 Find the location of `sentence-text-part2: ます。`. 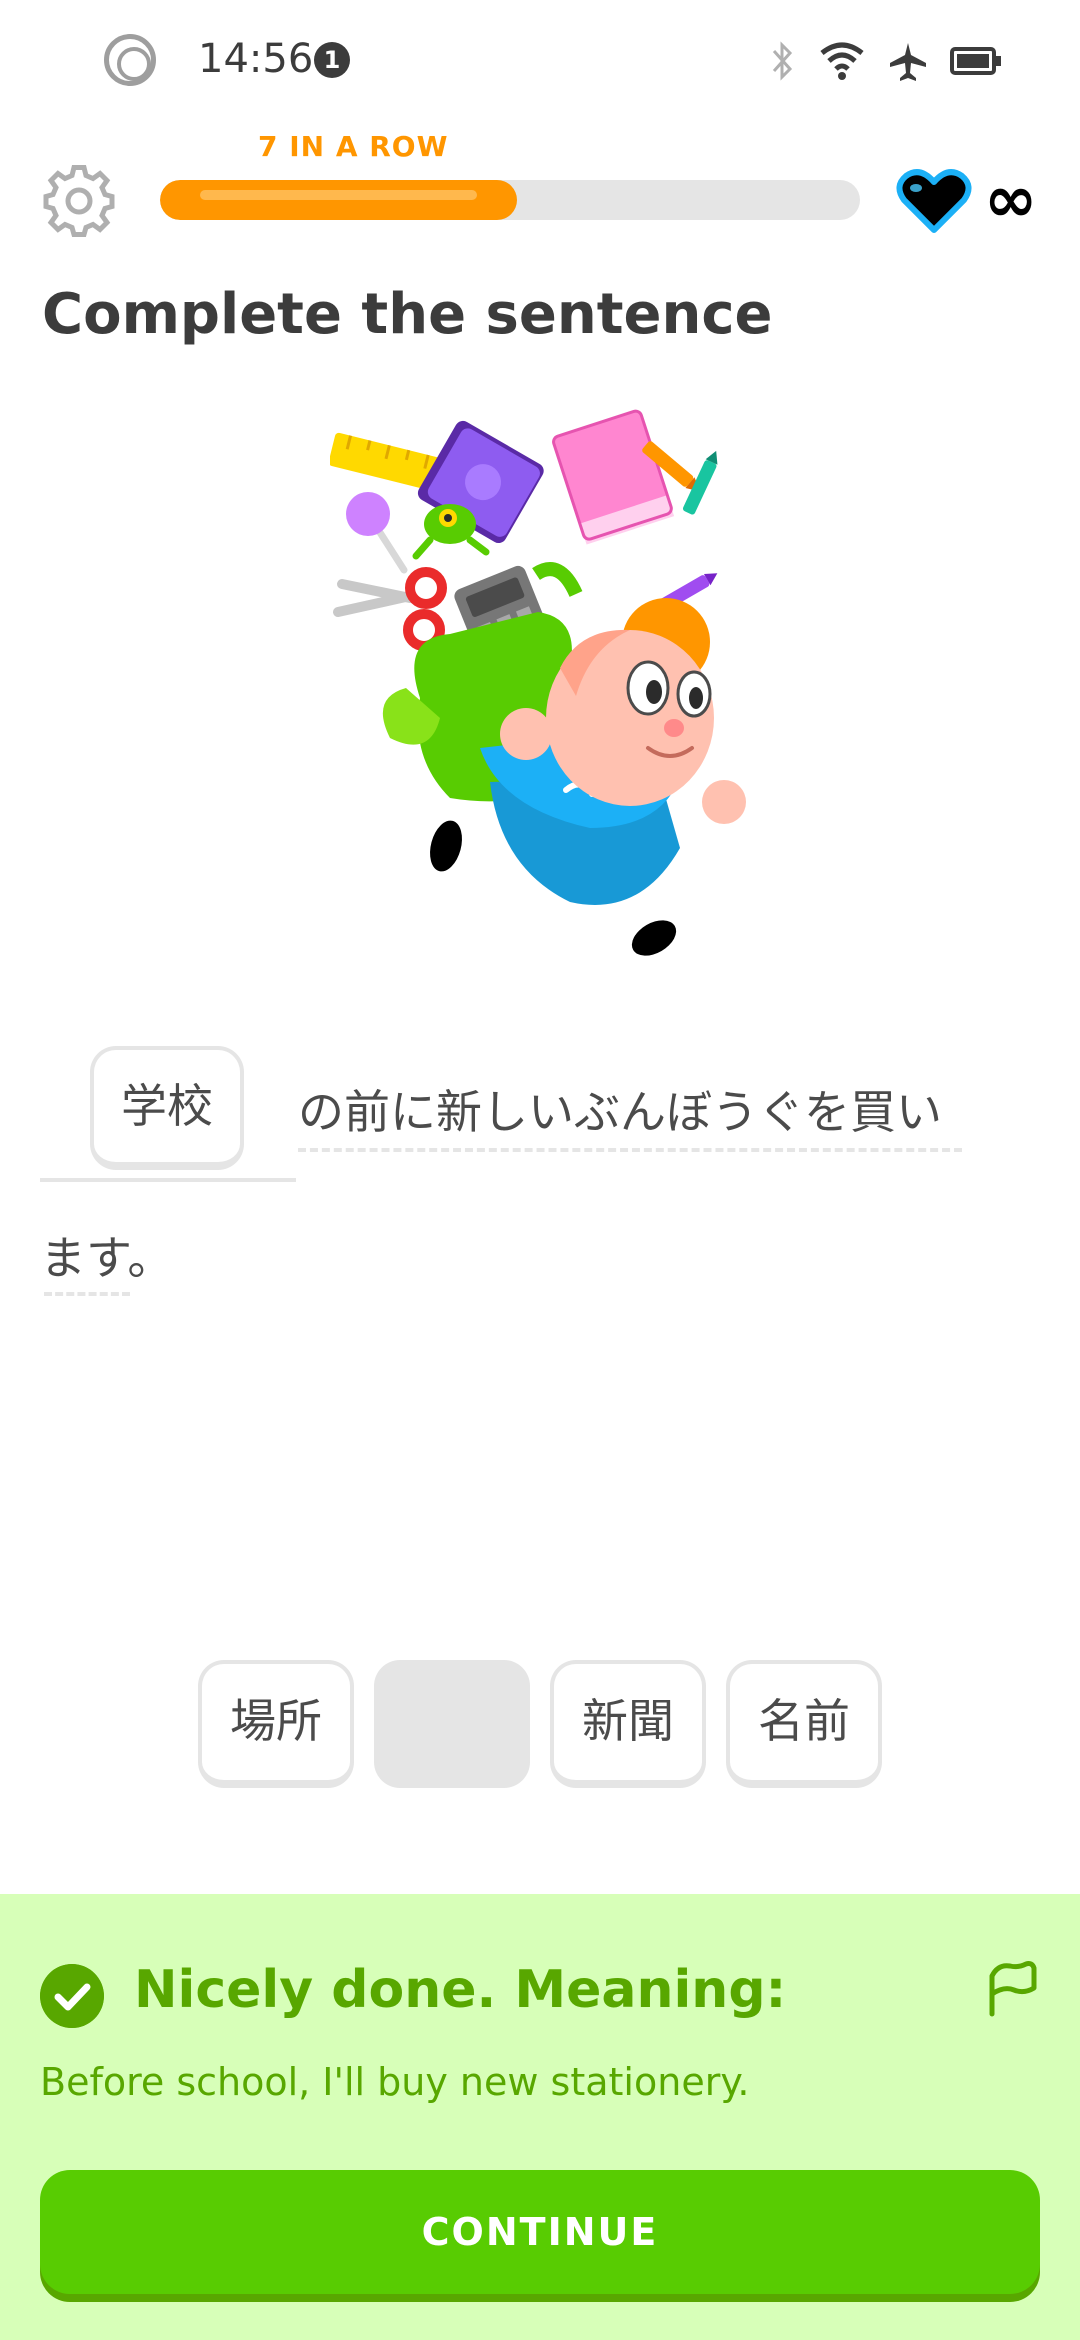

sentence-text-part2: ます。 is located at coordinates (106, 1255).